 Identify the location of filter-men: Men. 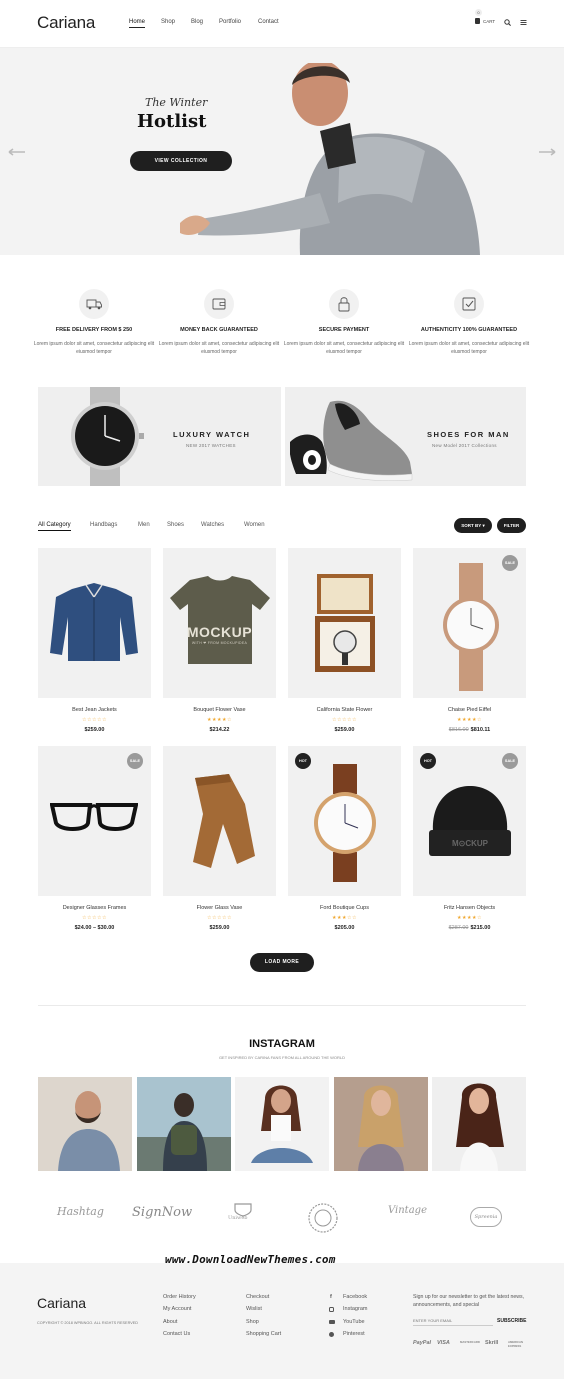
(144, 525).